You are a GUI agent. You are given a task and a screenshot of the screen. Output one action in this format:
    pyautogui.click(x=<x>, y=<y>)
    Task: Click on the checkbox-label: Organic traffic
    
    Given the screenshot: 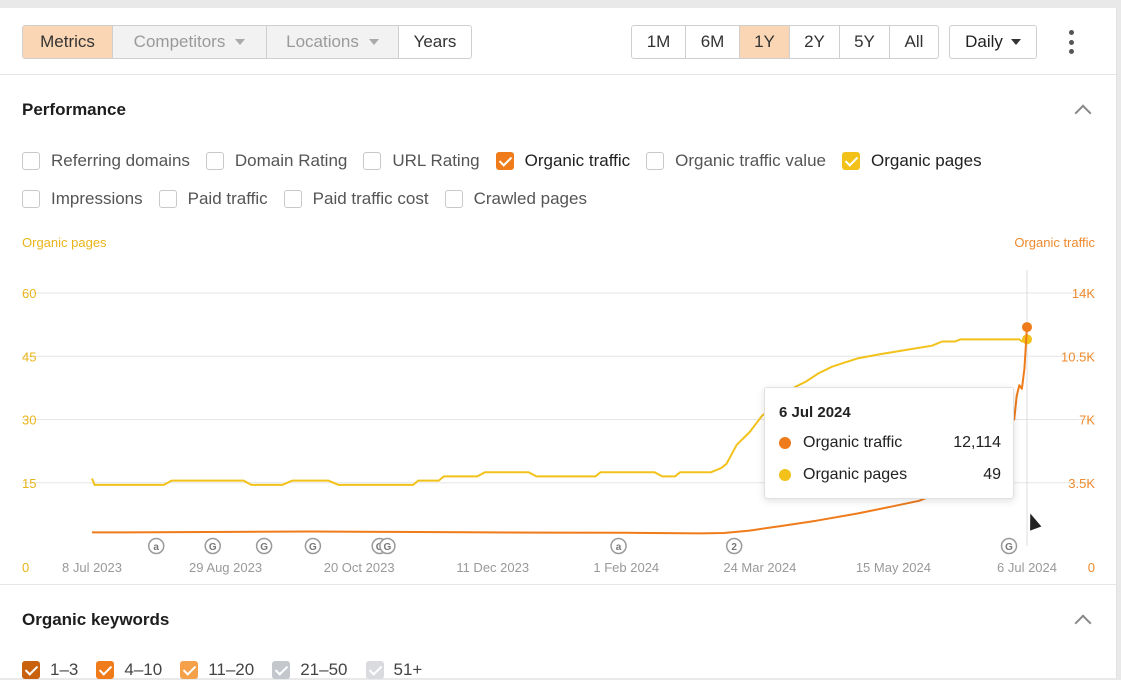 What is the action you would take?
    pyautogui.click(x=577, y=160)
    